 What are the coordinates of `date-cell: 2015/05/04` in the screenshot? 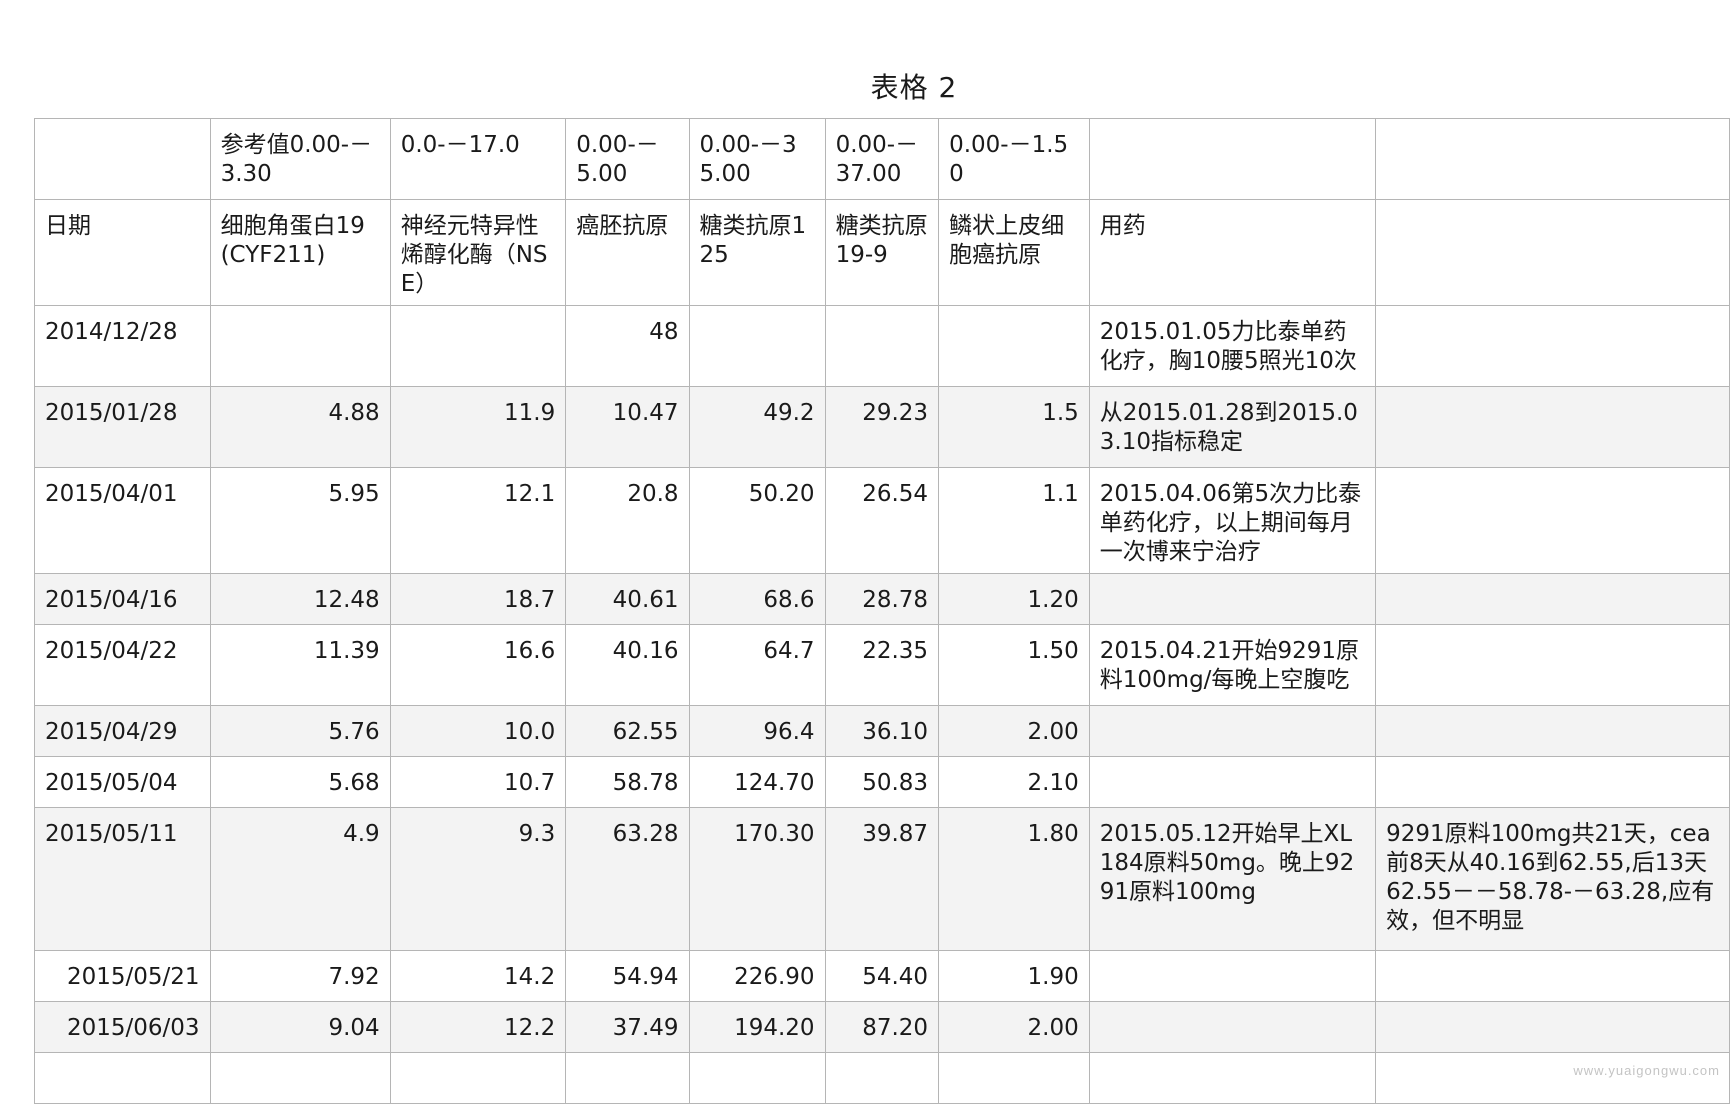 It's located at (122, 782).